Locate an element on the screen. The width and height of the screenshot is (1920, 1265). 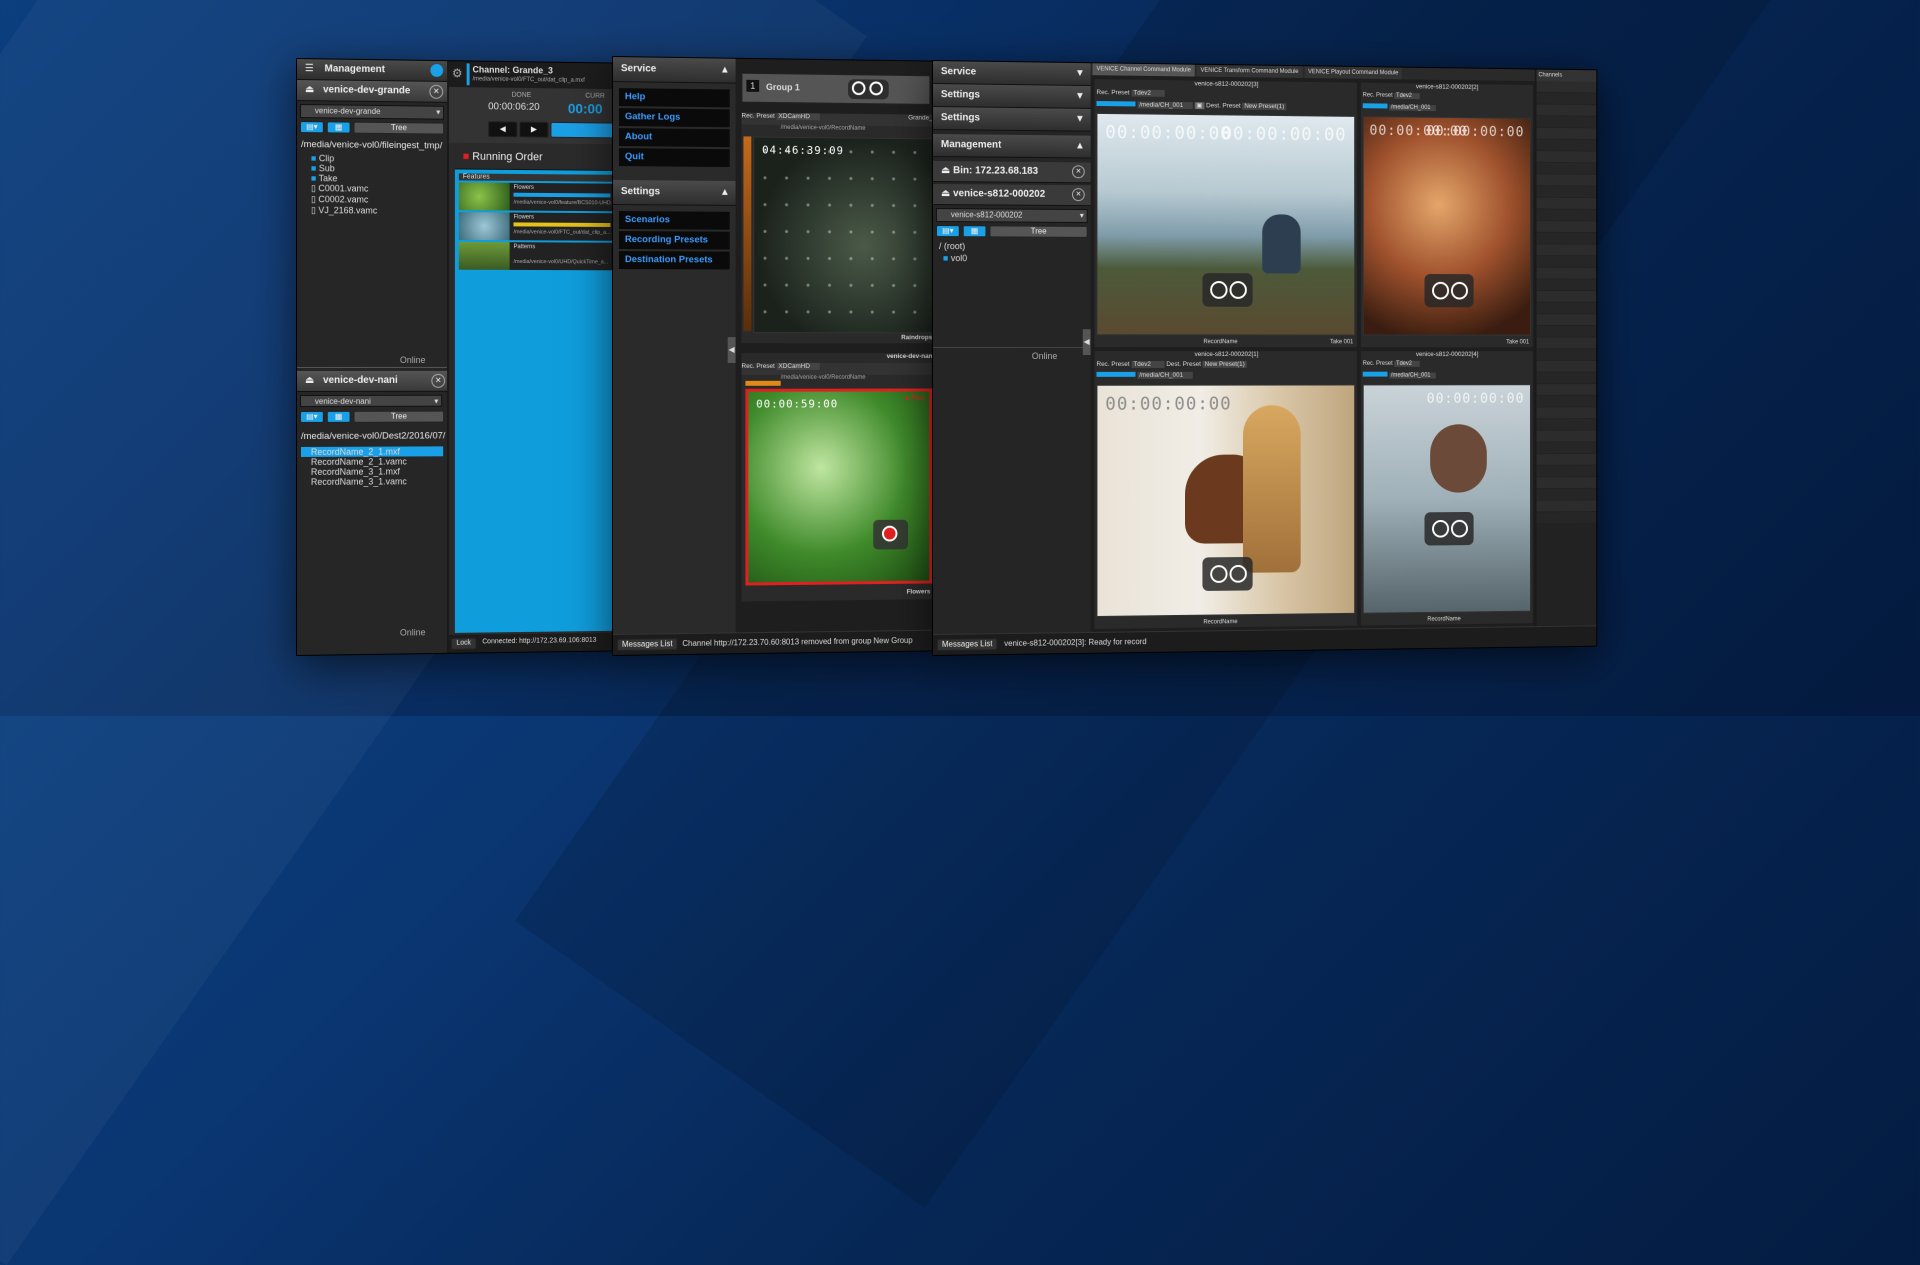
menu-gather-logs: Gather Logs is located at coordinates (674, 117).